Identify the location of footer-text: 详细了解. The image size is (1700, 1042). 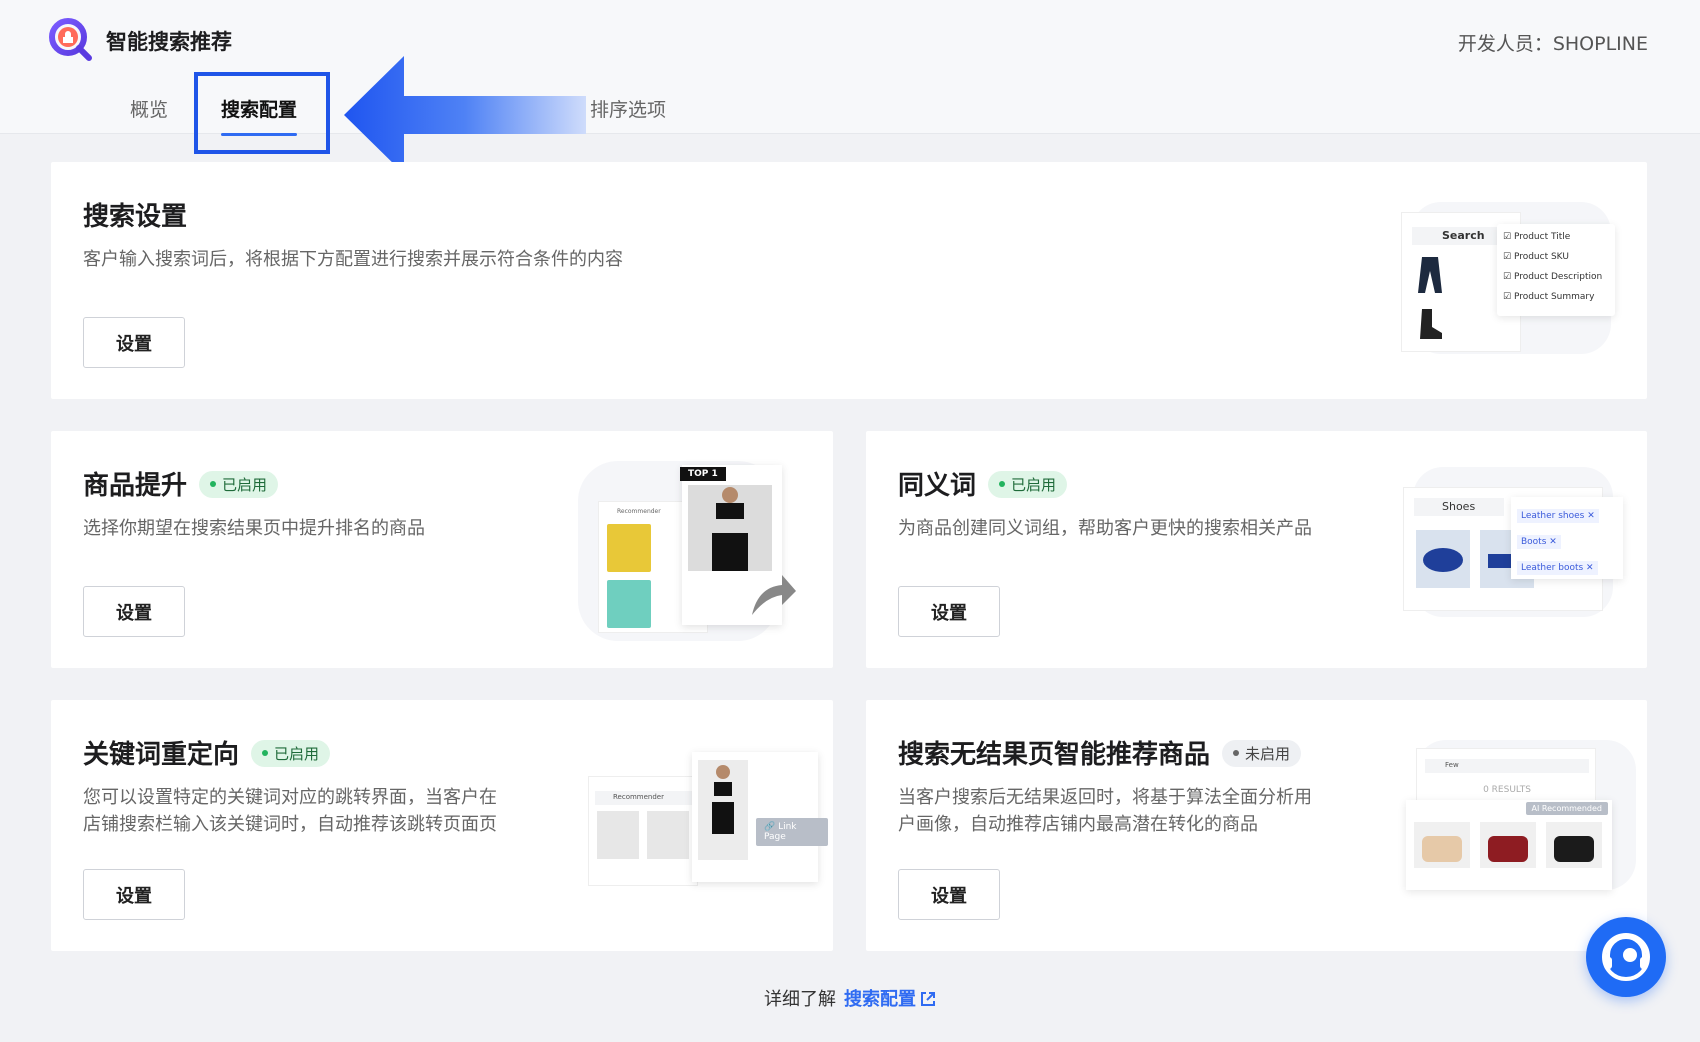
(800, 999).